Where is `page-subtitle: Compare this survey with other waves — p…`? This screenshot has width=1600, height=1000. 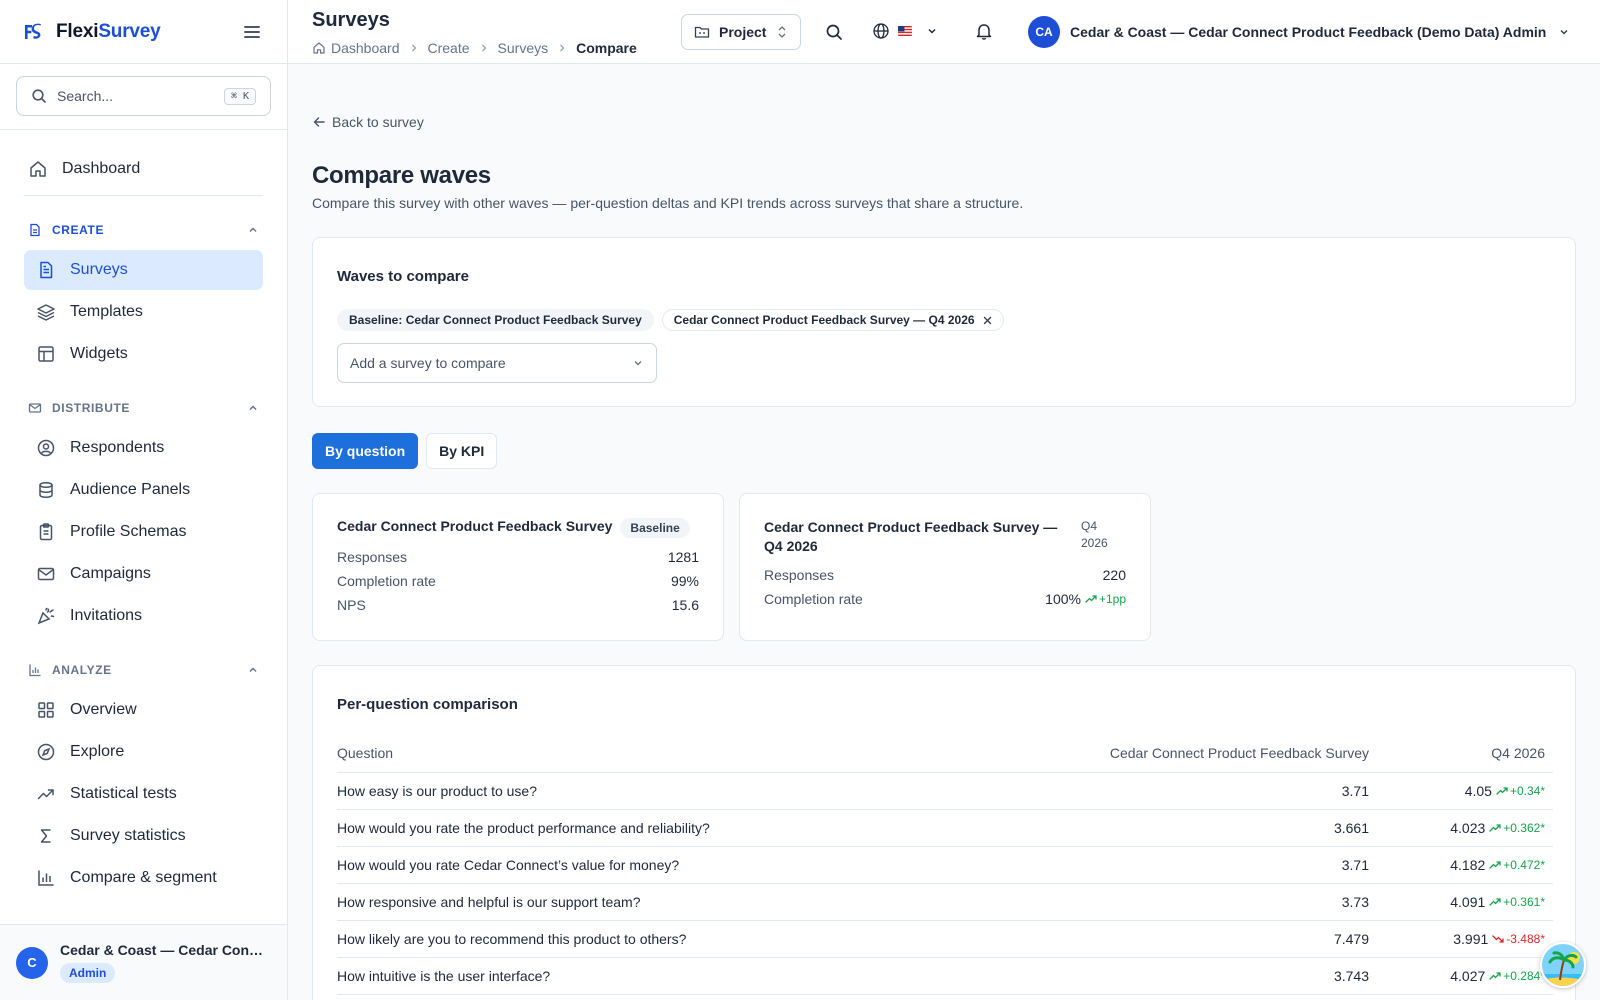
page-subtitle: Compare this survey with other waves — p… is located at coordinates (668, 203).